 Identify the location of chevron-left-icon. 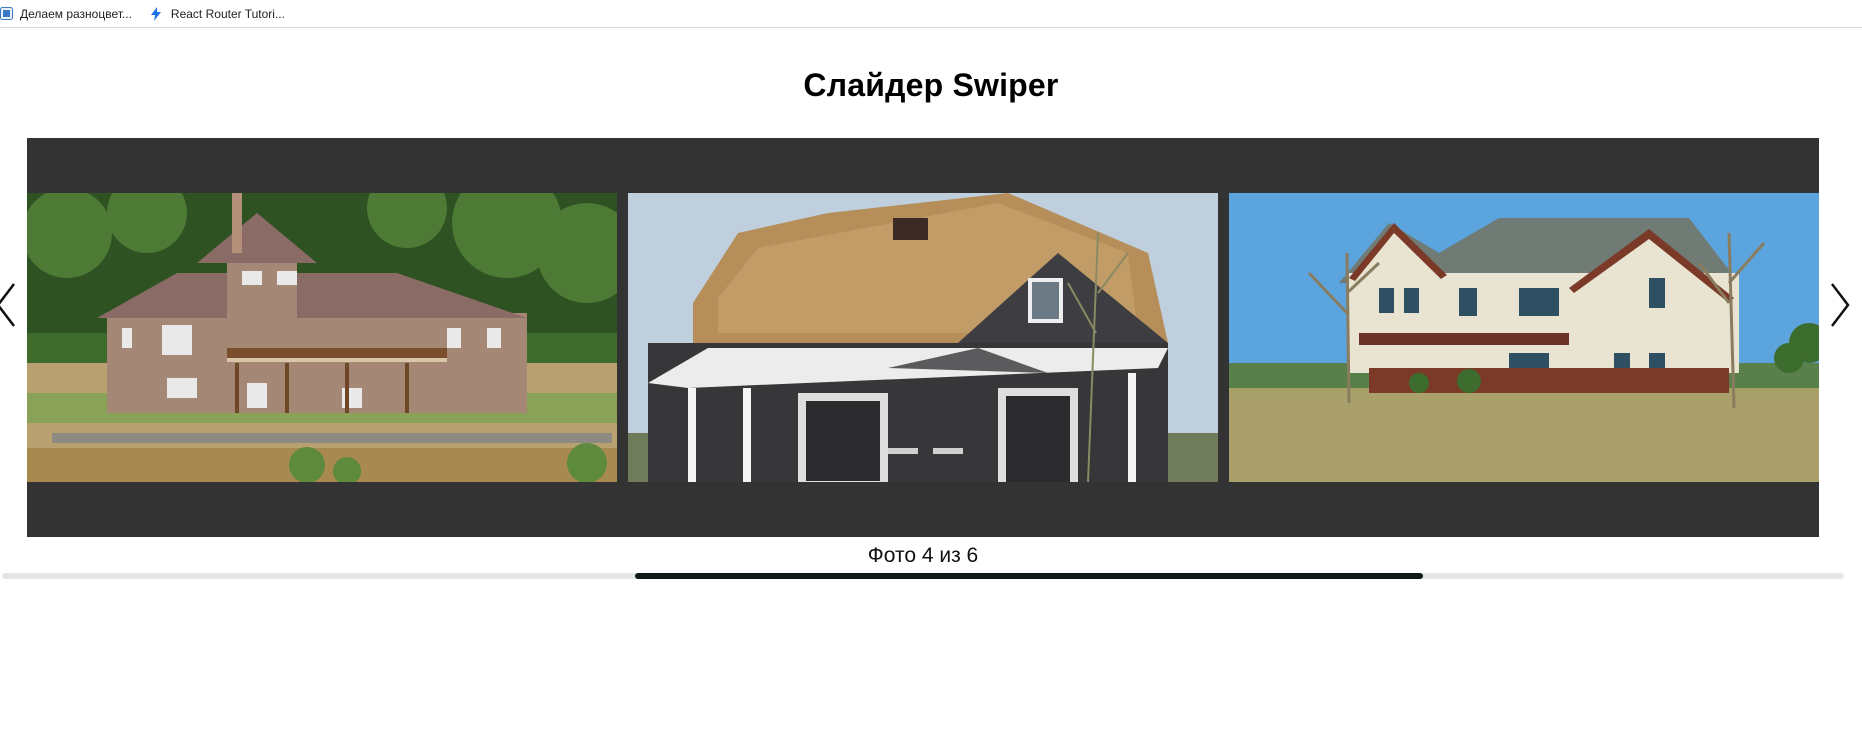
(7, 305).